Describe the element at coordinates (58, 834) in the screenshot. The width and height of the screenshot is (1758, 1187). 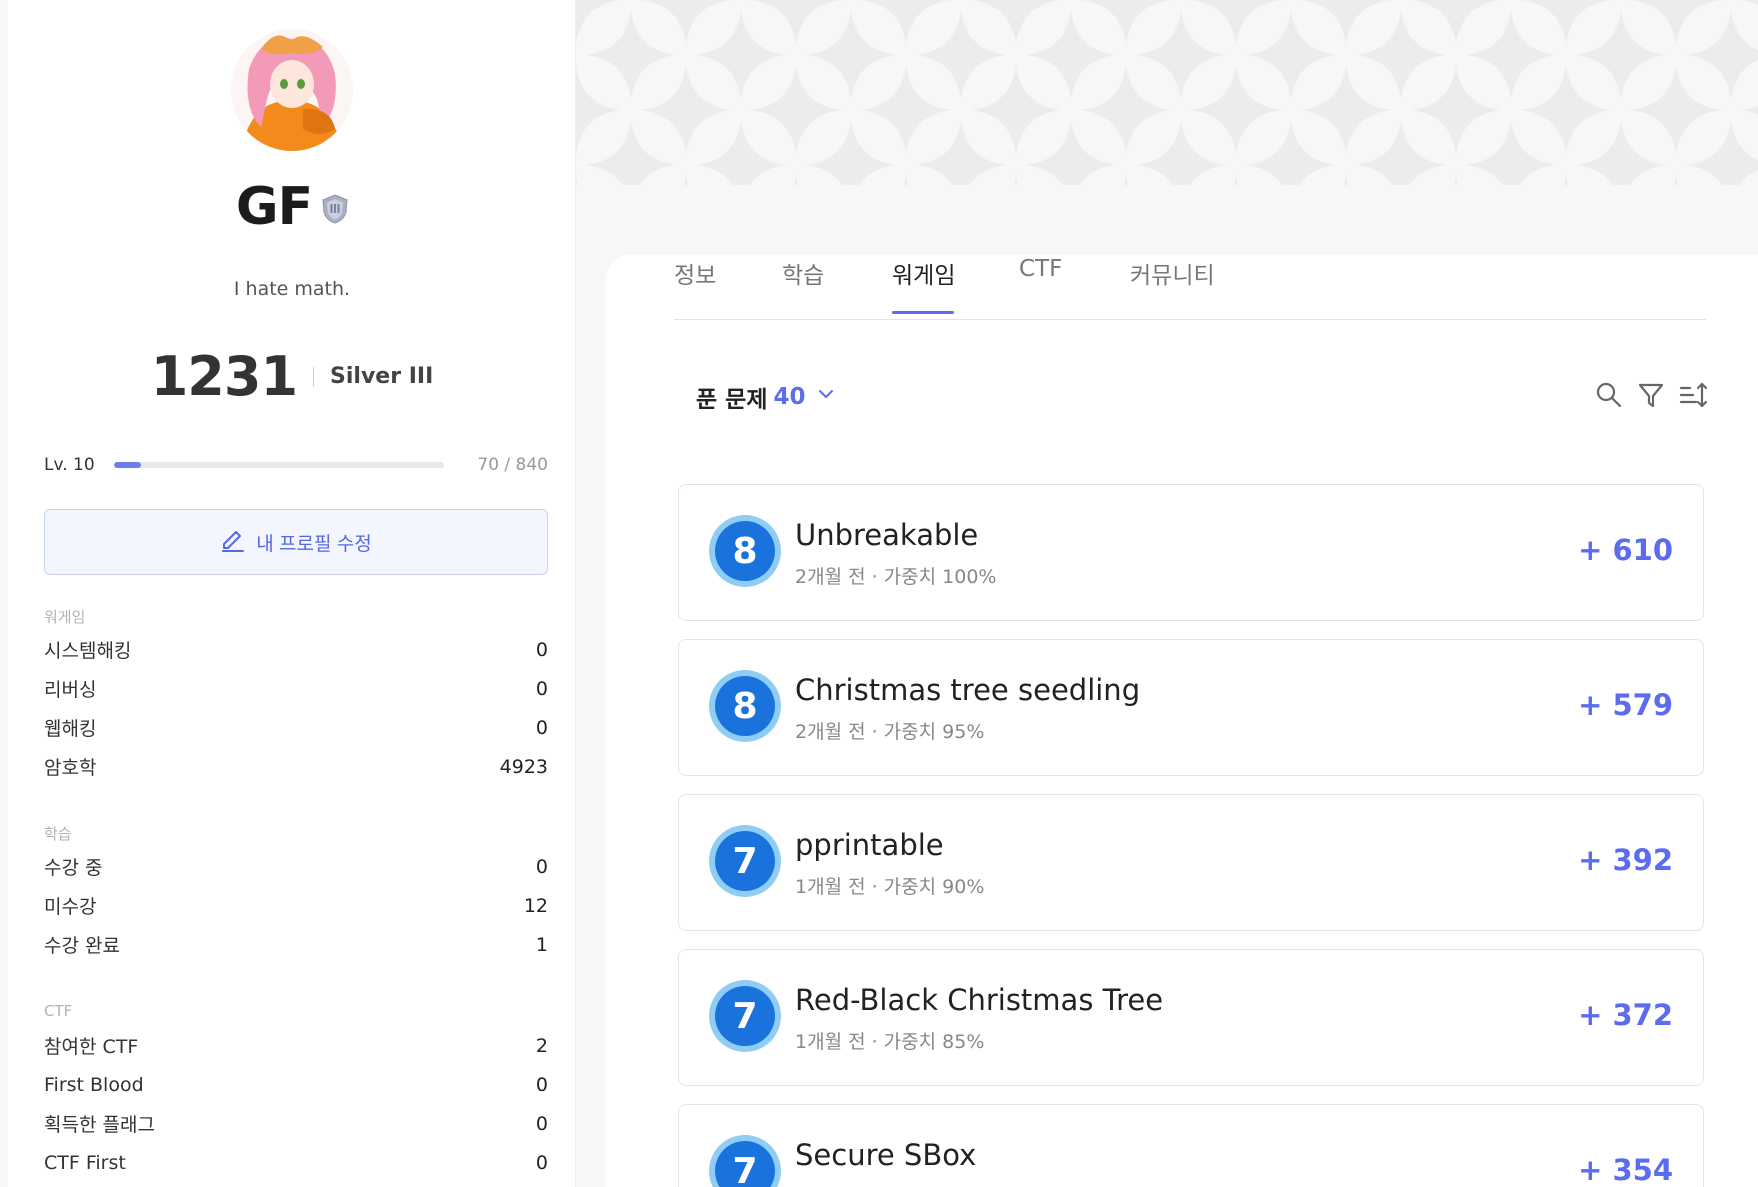
I see `section-title: 학습` at that location.